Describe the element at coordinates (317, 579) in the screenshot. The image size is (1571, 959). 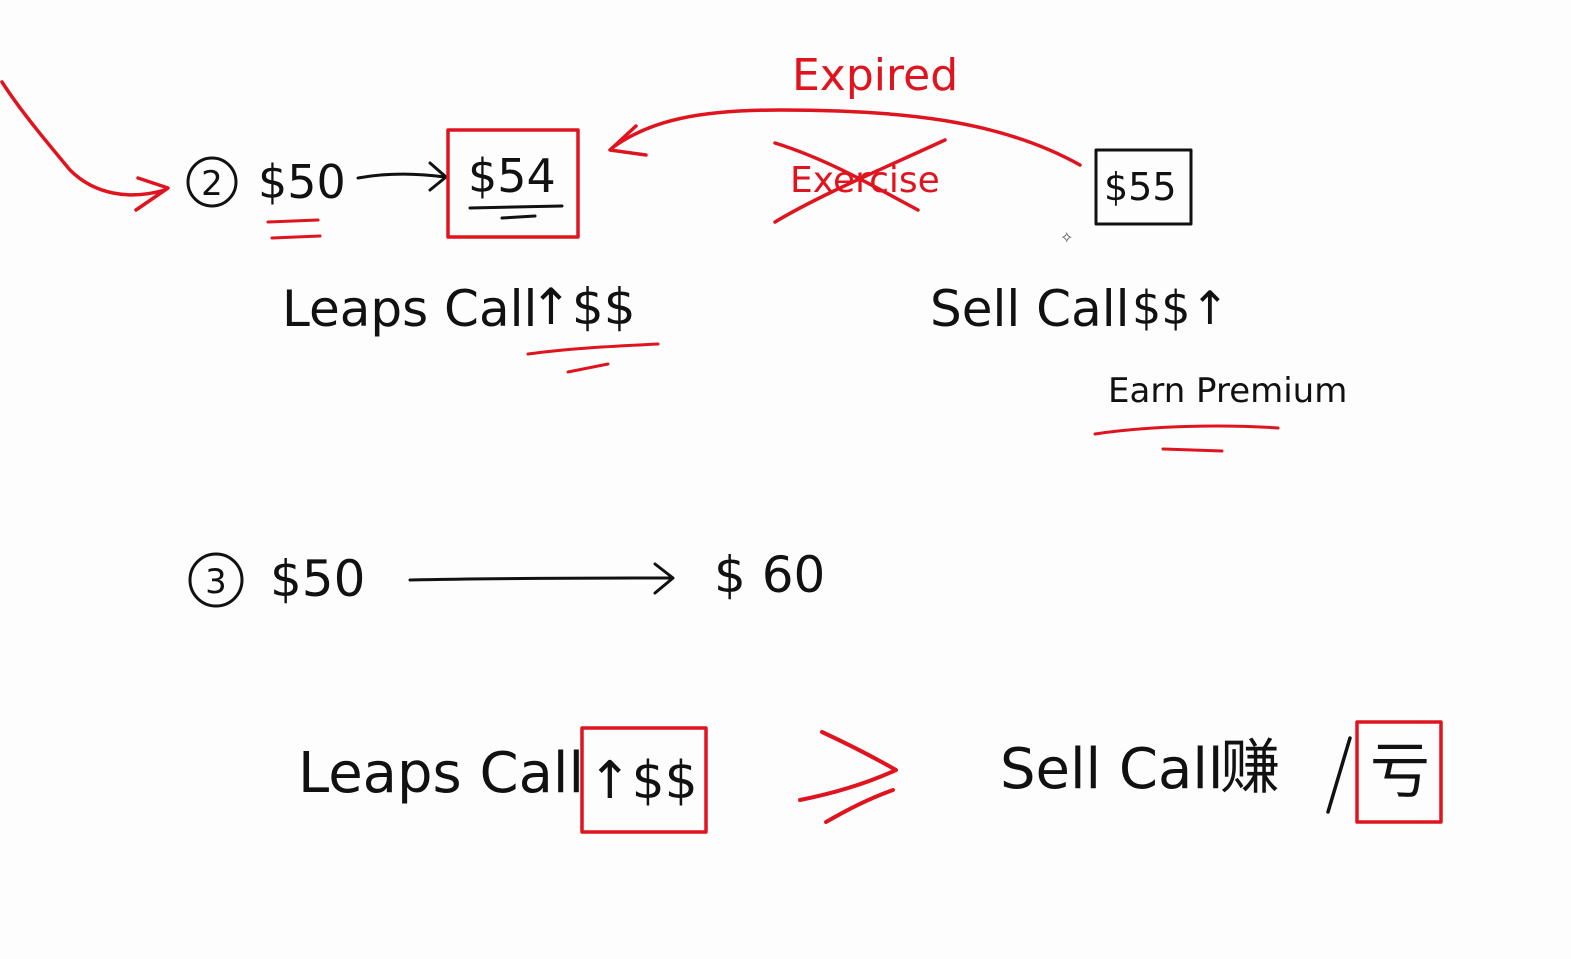
I see `scenario-3-start-price: $50` at that location.